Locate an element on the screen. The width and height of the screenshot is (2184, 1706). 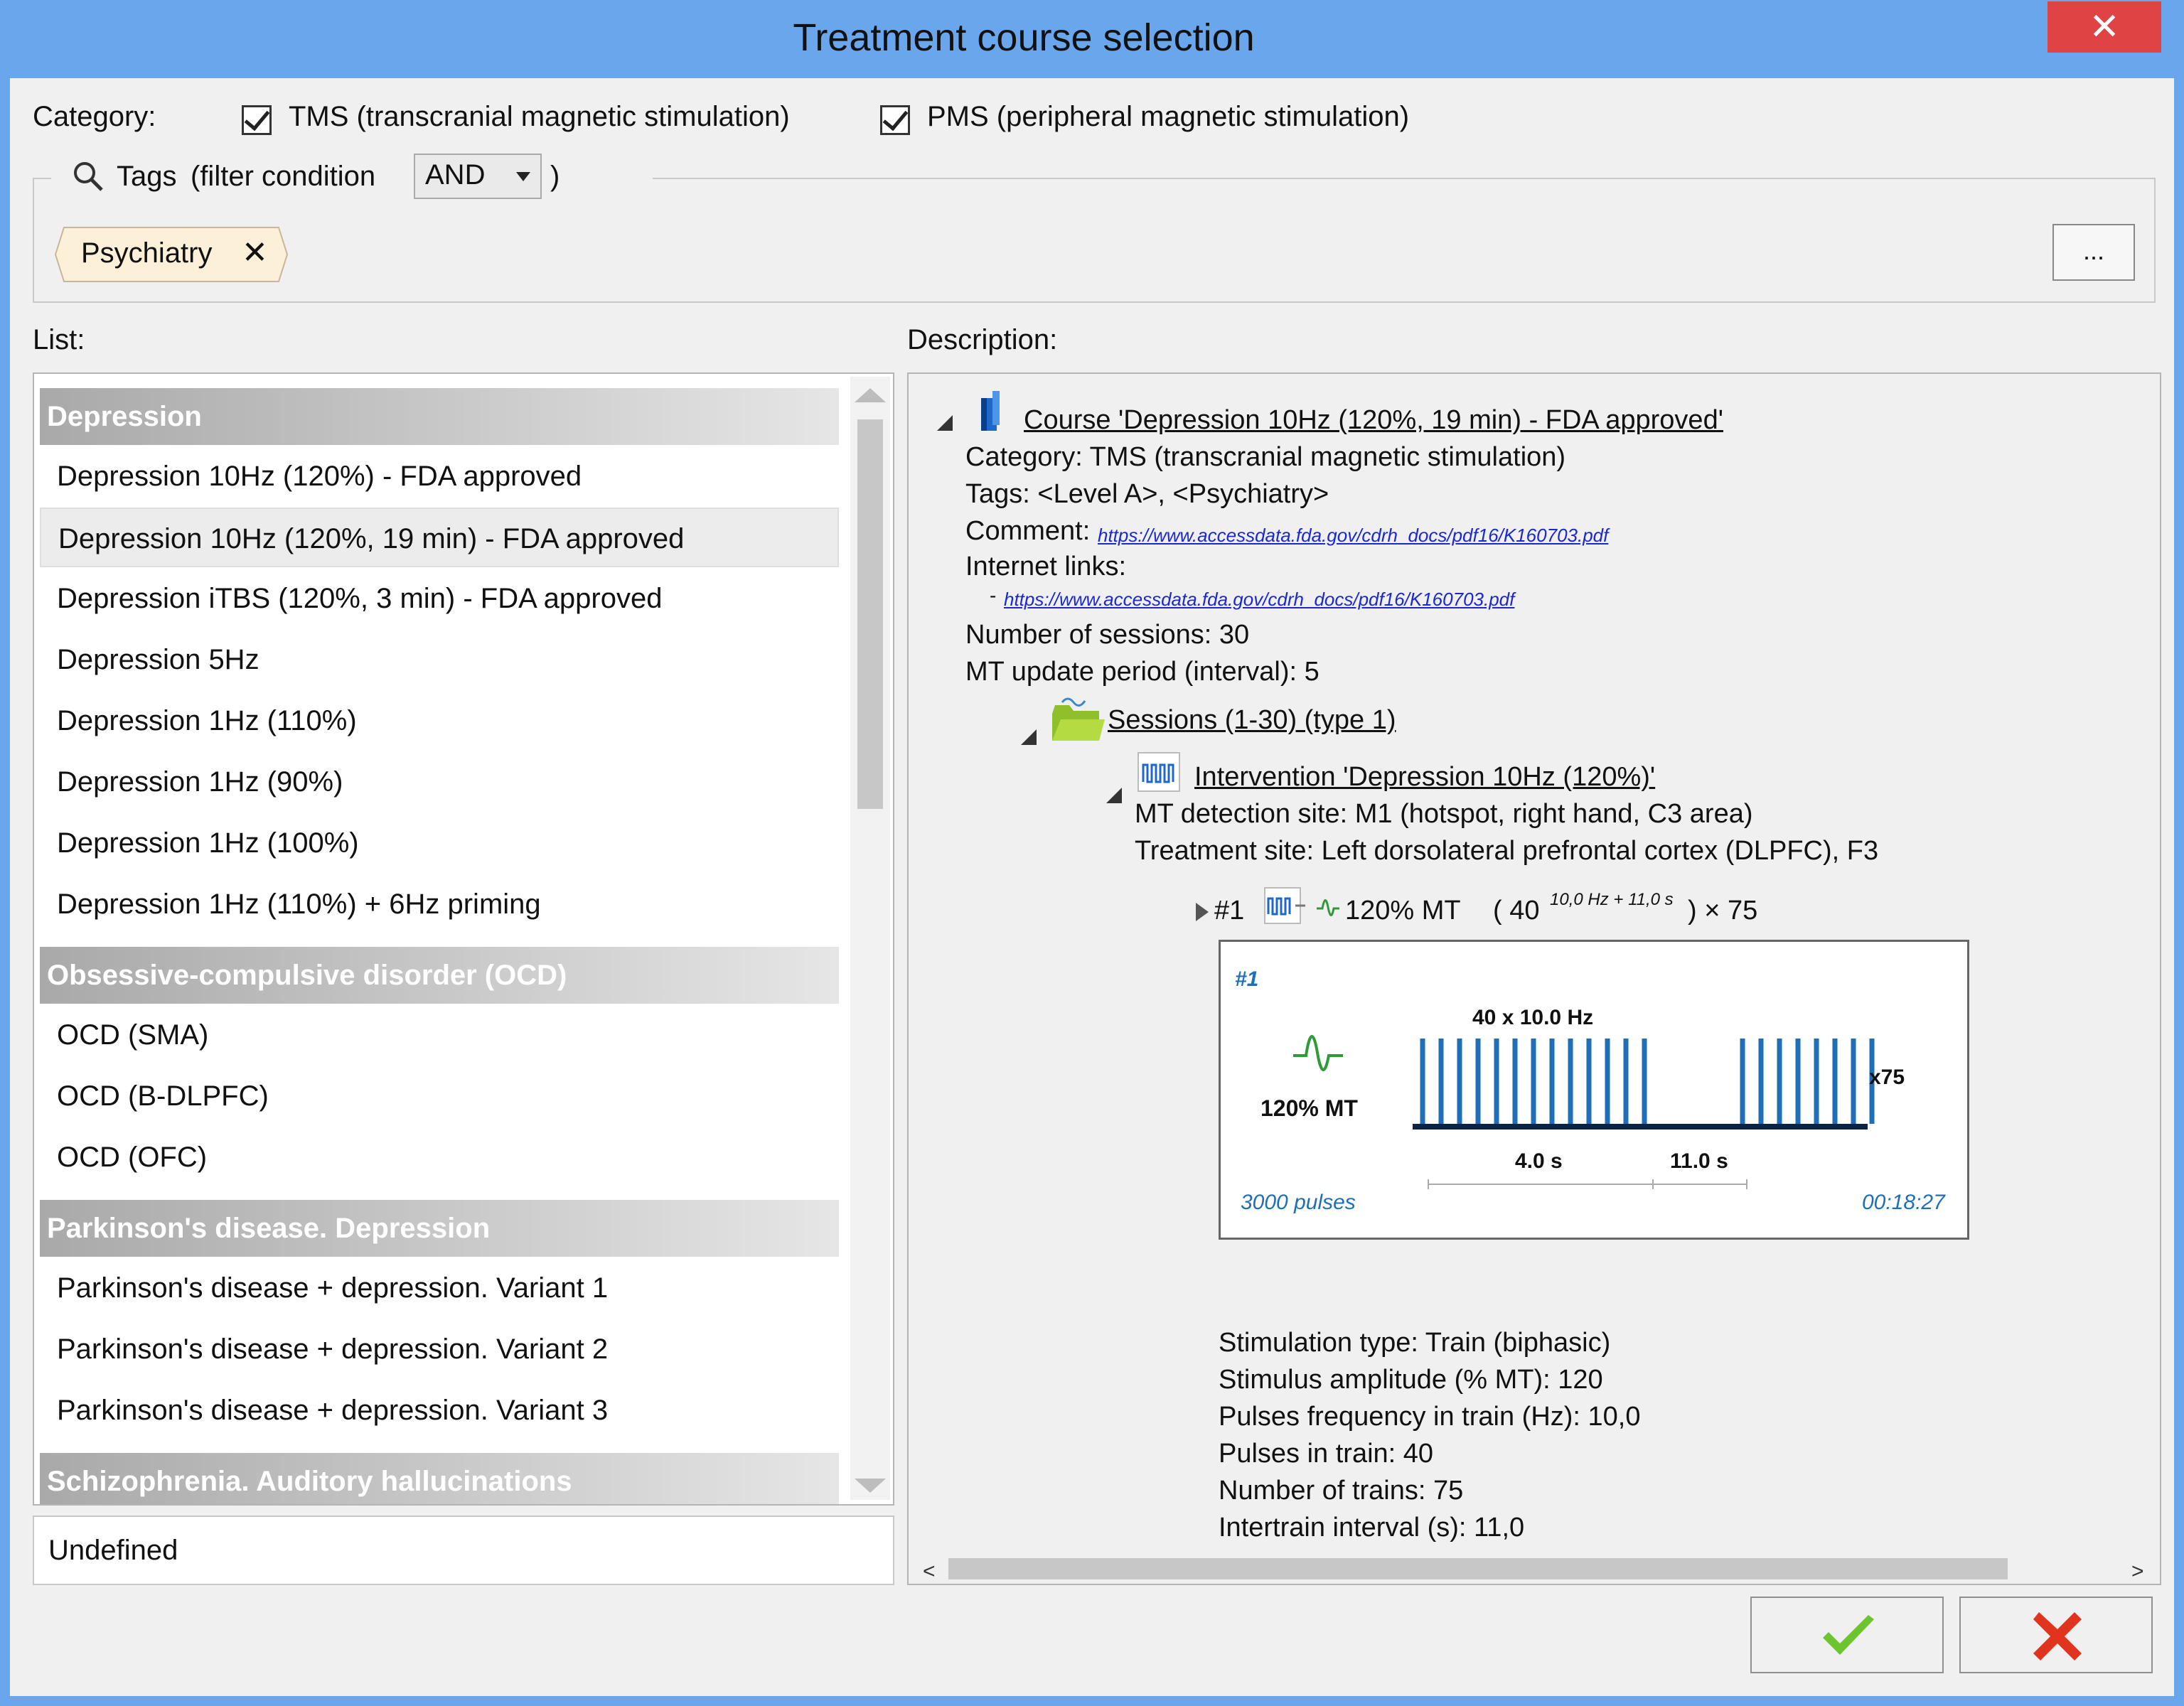
preview-repeat: x75 is located at coordinates (1887, 1077).